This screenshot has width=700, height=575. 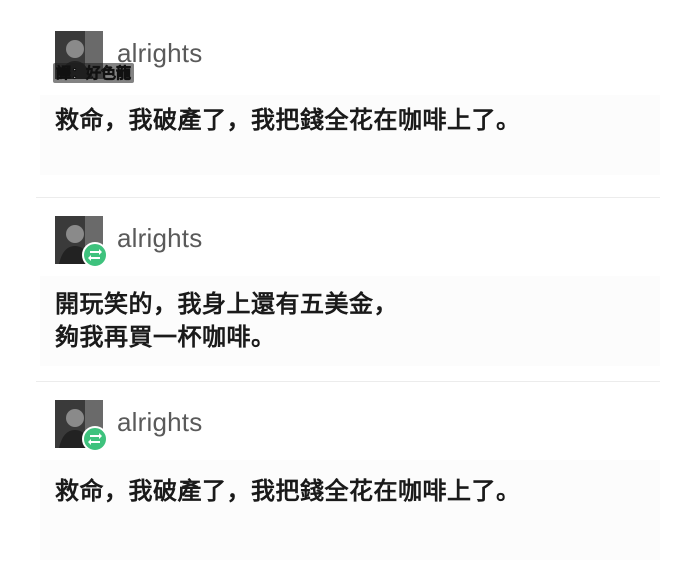 What do you see at coordinates (226, 320) in the screenshot?
I see `post-text: 開玩笑的，我身上還有五美金， 夠我再買一杯咖啡。` at bounding box center [226, 320].